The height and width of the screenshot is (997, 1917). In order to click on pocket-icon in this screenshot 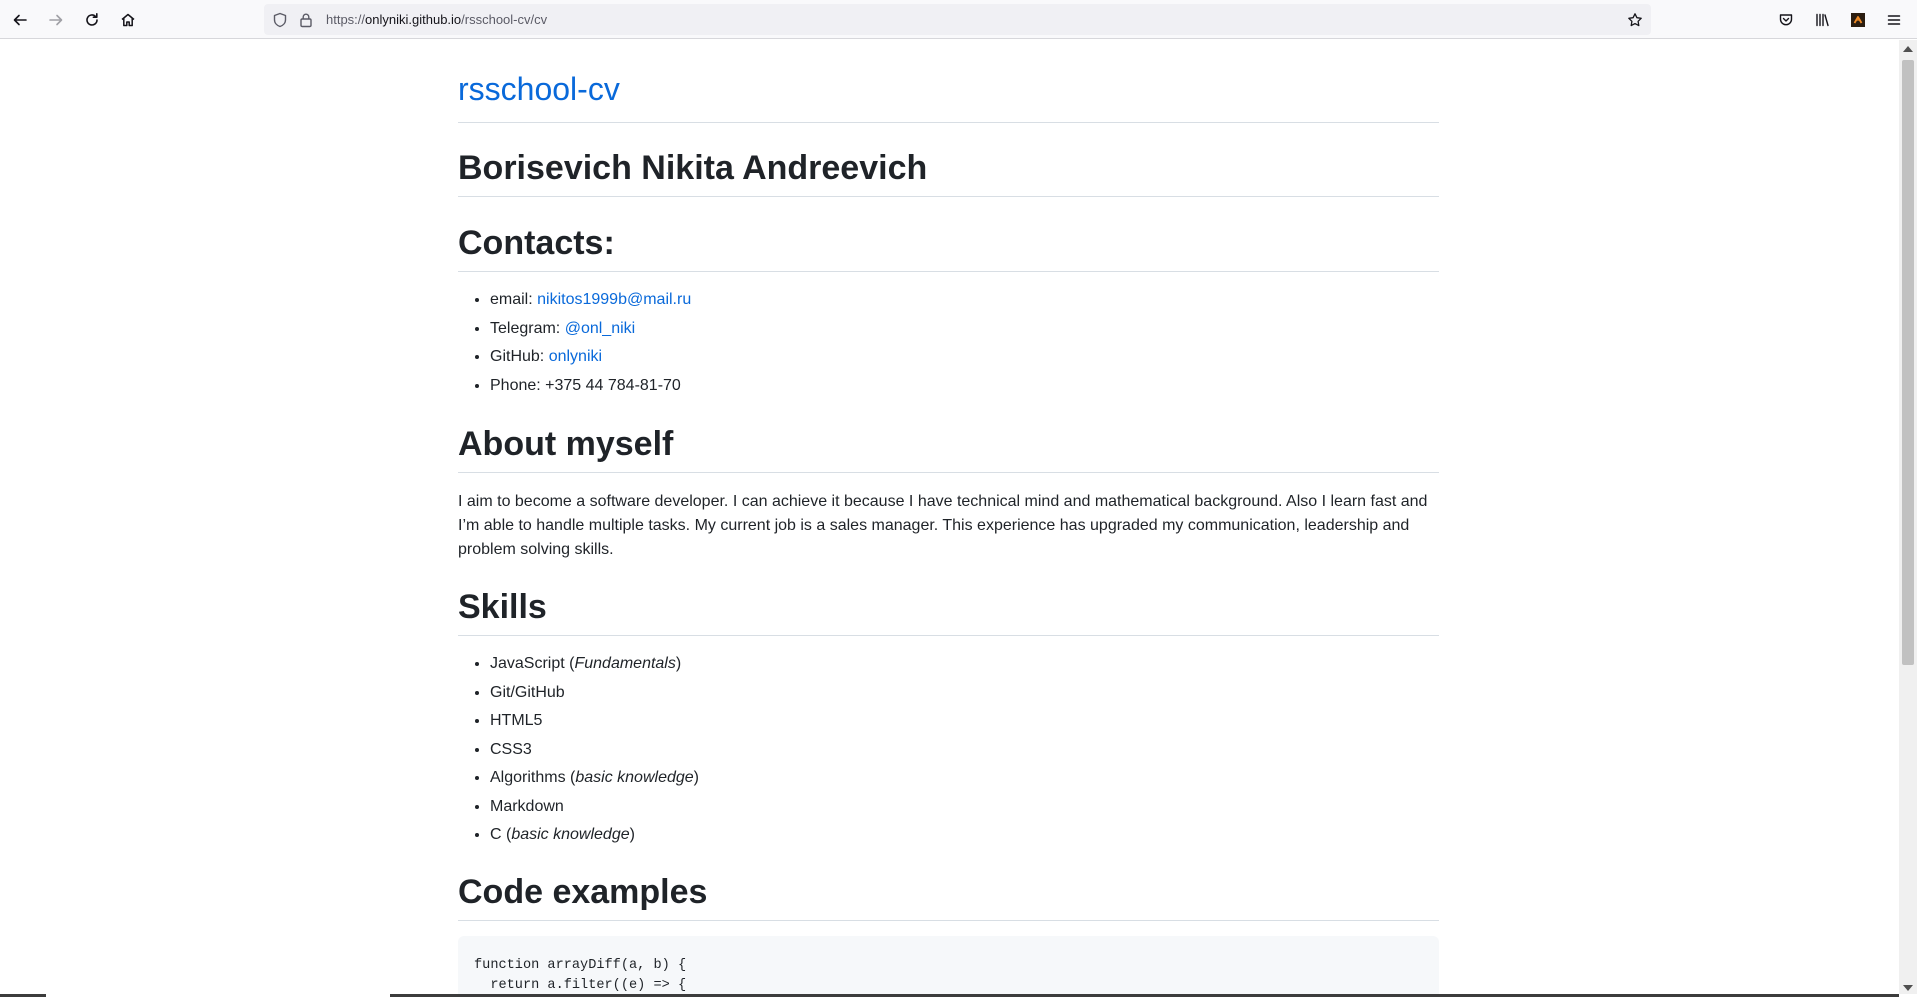, I will do `click(1786, 20)`.